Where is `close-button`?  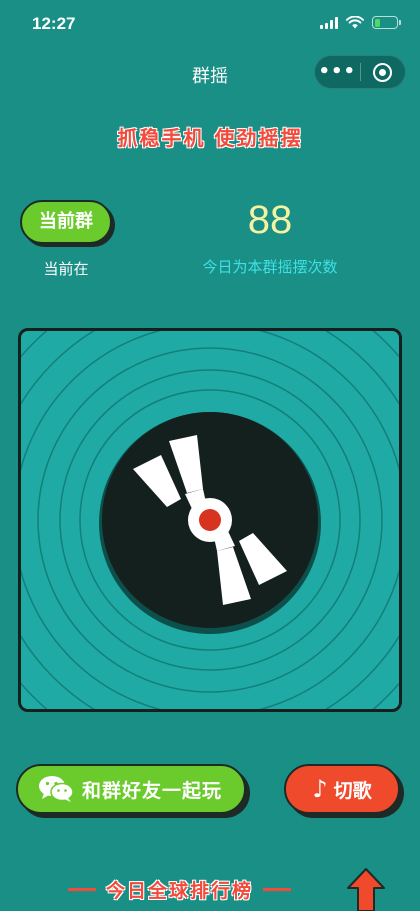 close-button is located at coordinates (383, 72).